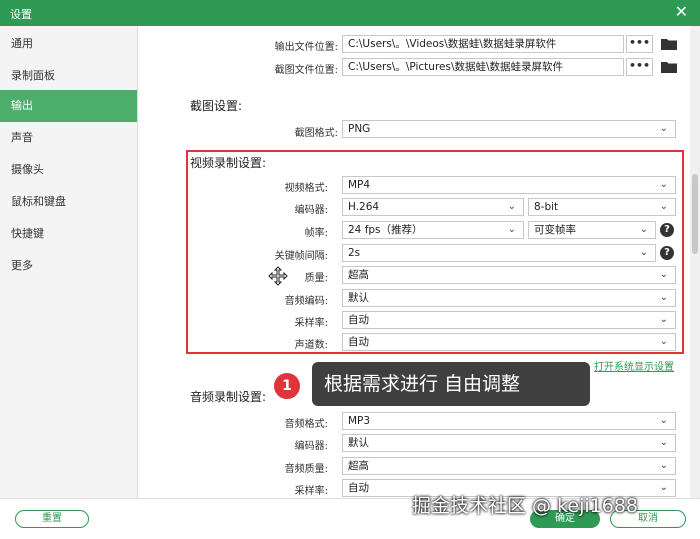 The height and width of the screenshot is (539, 700). I want to click on bit-depth-select: 8-bit ⌄, so click(602, 207).